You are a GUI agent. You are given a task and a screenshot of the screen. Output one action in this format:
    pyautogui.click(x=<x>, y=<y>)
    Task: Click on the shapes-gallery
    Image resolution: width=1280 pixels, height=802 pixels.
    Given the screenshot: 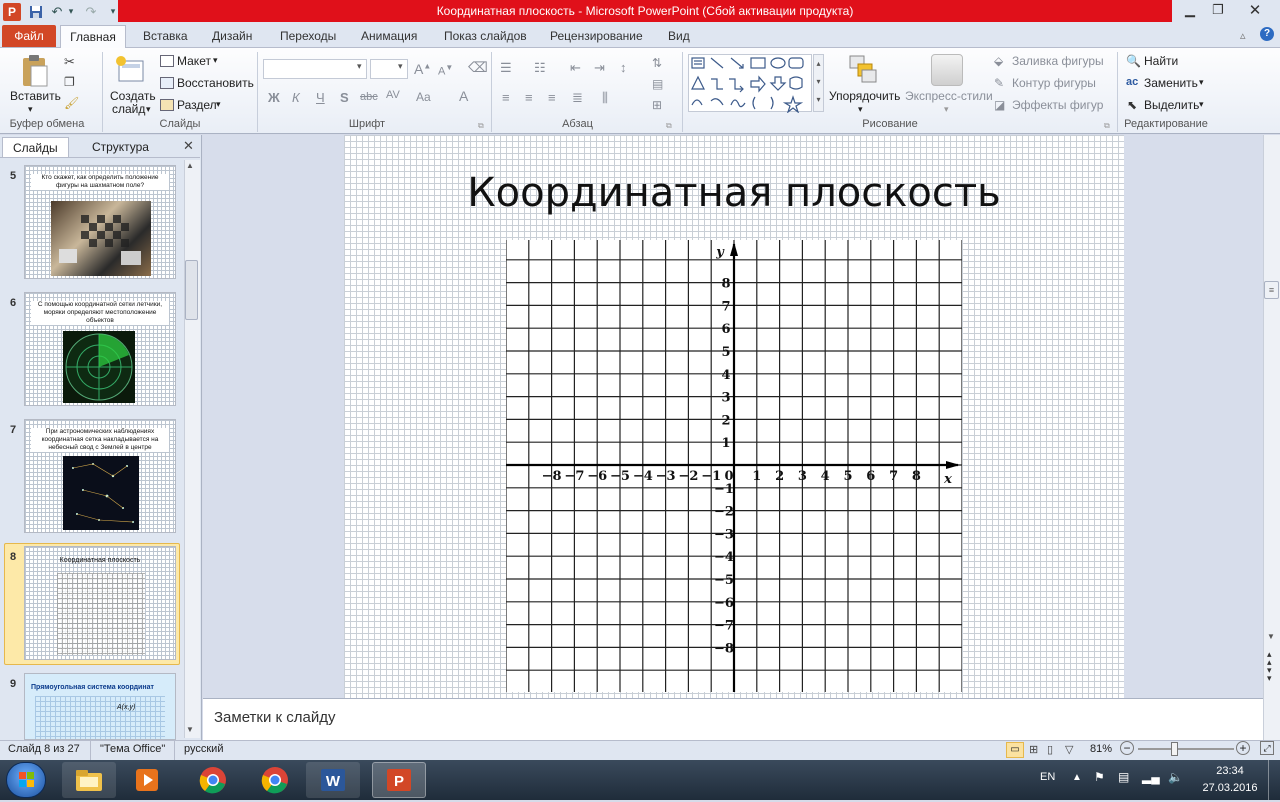 What is the action you would take?
    pyautogui.click(x=750, y=84)
    